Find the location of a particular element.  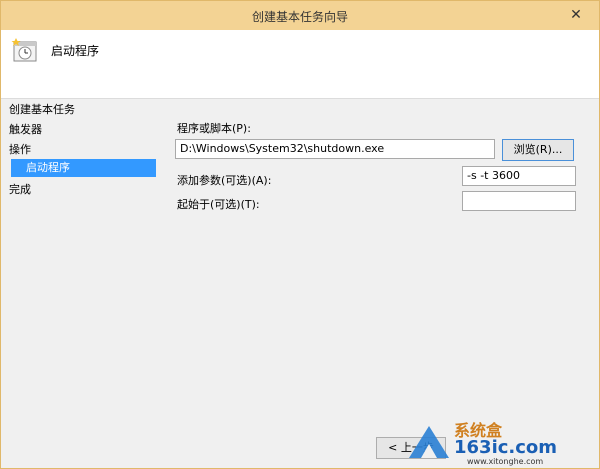

close-button: ✕ is located at coordinates (576, 15).